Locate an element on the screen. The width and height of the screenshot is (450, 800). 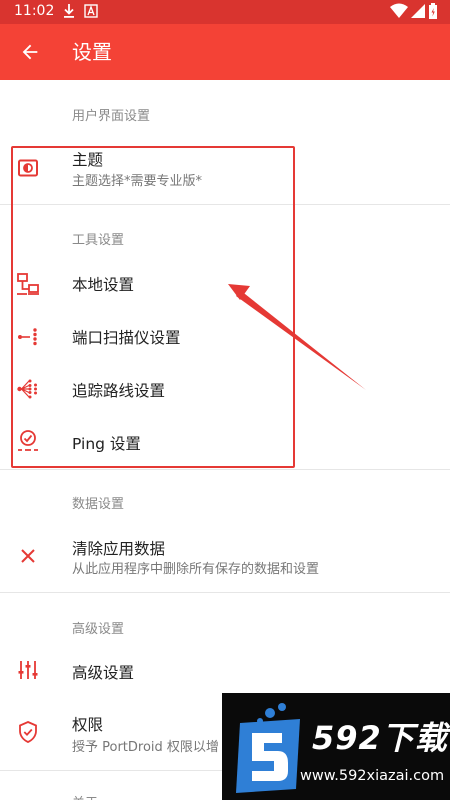
watermark: 592下载 www.592xiazai.com is located at coordinates (336, 746).